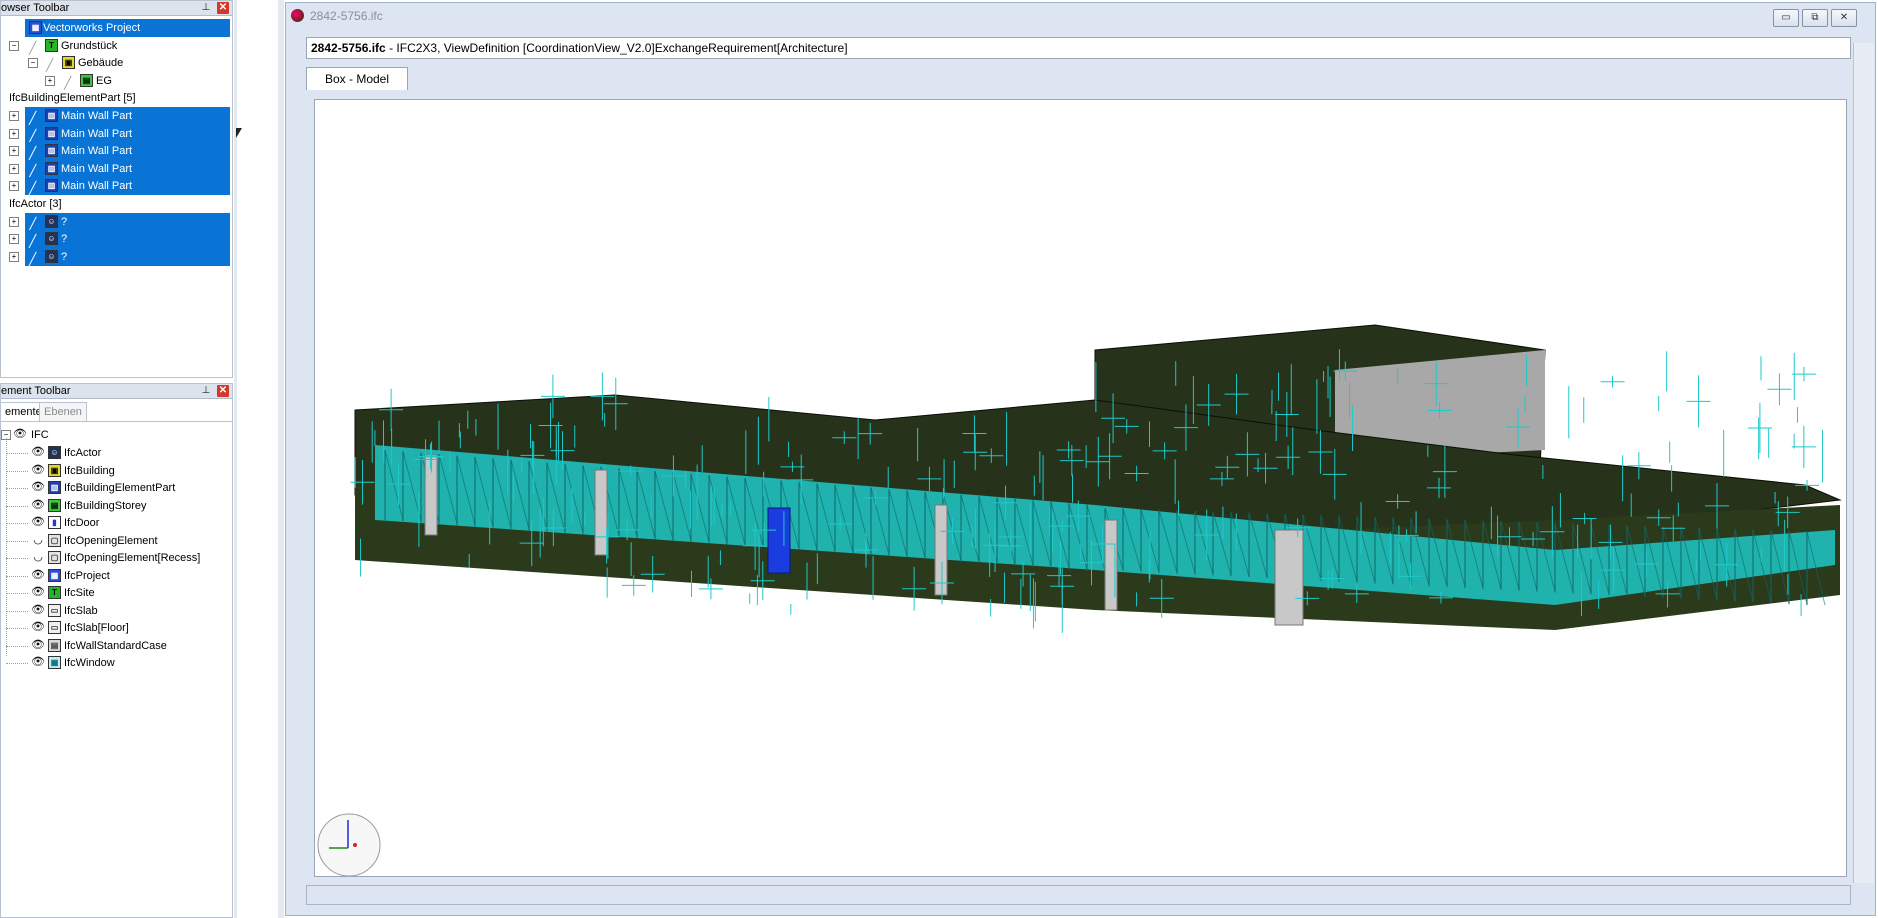 Image resolution: width=1878 pixels, height=918 pixels. What do you see at coordinates (89, 663) in the screenshot?
I see `element-tree-label: IfcWindow` at bounding box center [89, 663].